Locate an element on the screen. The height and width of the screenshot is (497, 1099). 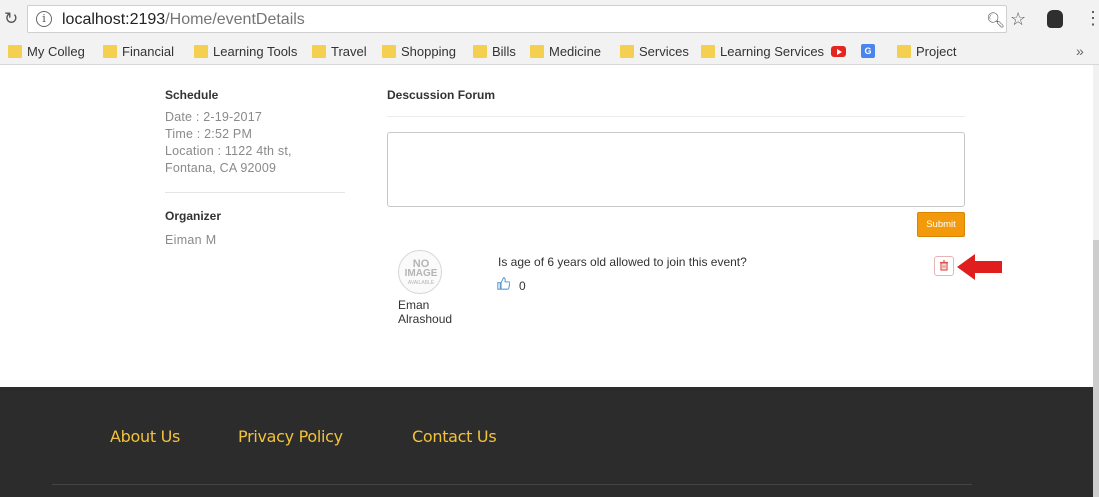
post-author-last: Alrashoud is located at coordinates (425, 319).